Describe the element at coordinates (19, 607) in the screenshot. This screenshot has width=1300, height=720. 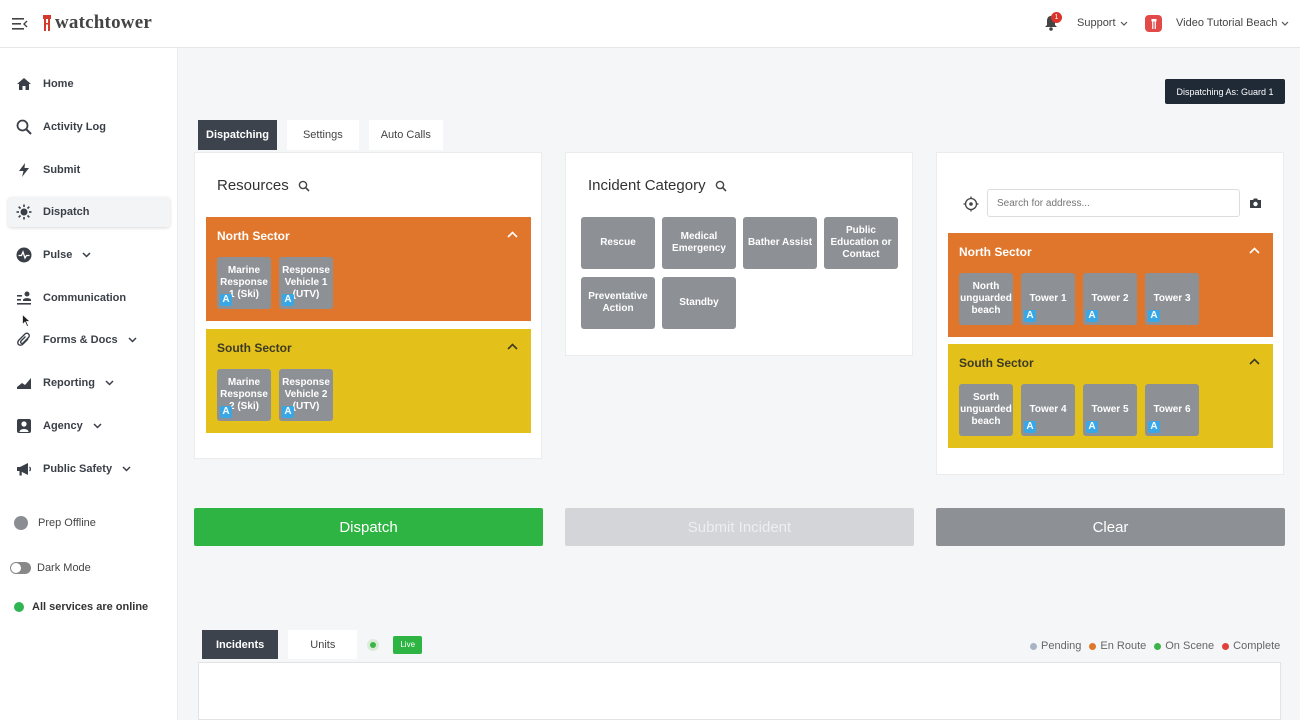
I see `status-ok-icon` at that location.